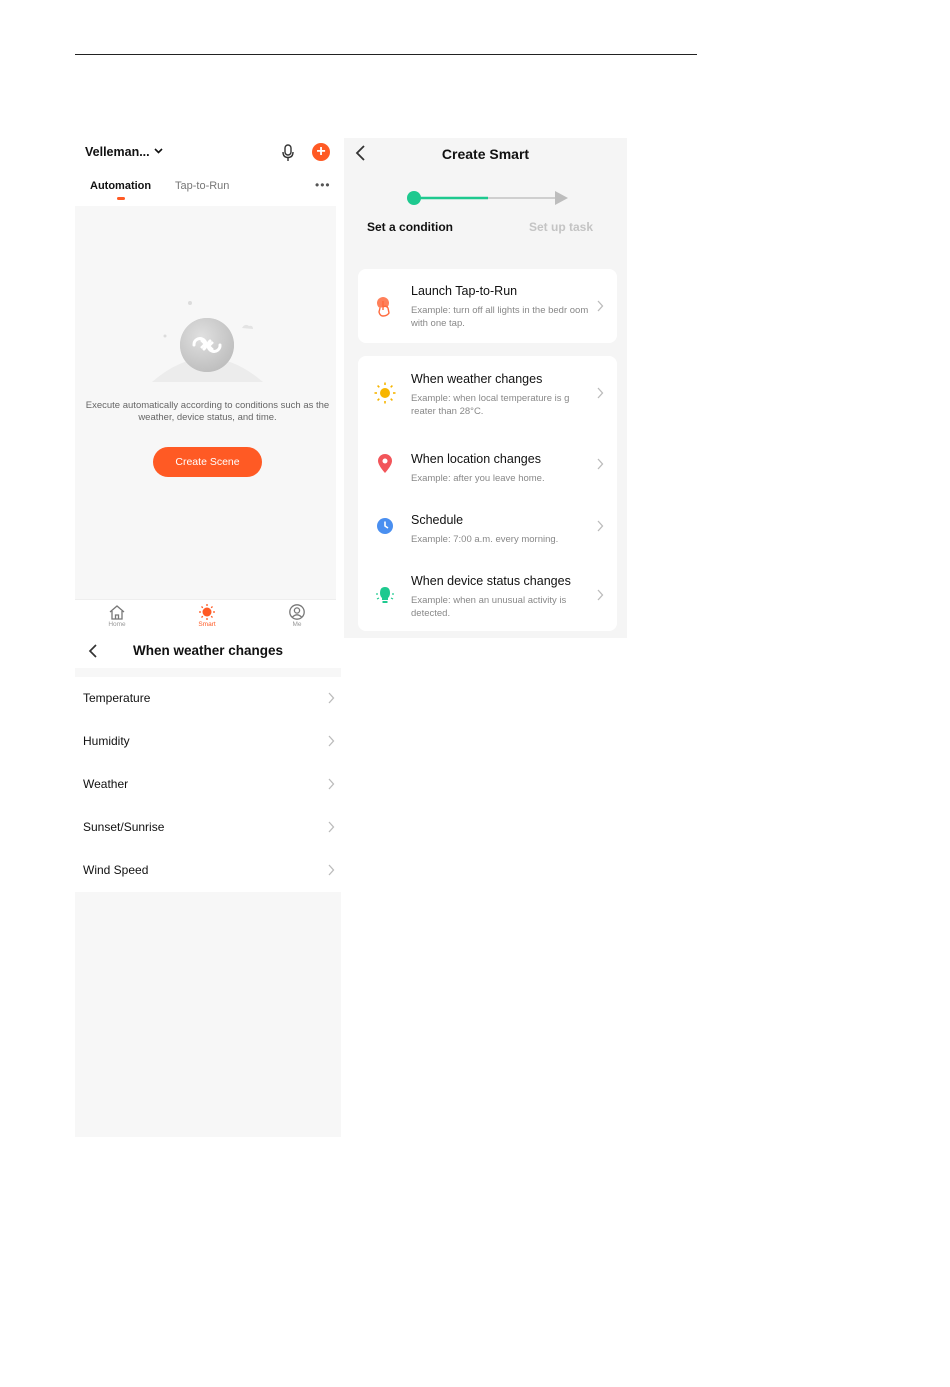 The width and height of the screenshot is (950, 1387). Describe the element at coordinates (297, 624) in the screenshot. I see `nav-me-label: Me` at that location.